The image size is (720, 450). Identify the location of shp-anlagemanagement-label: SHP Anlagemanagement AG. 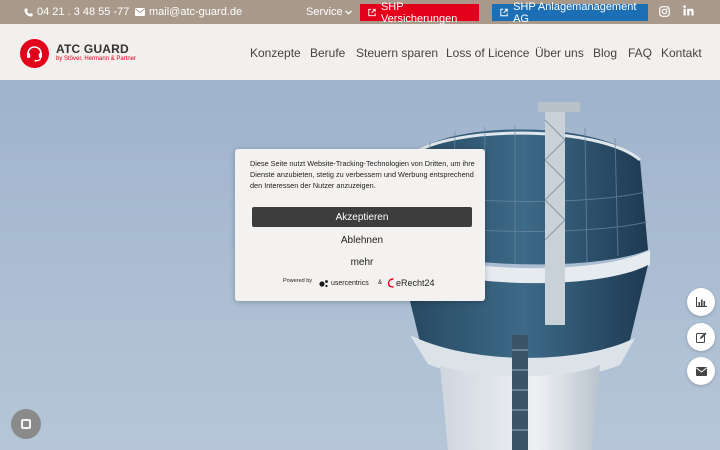
(575, 12).